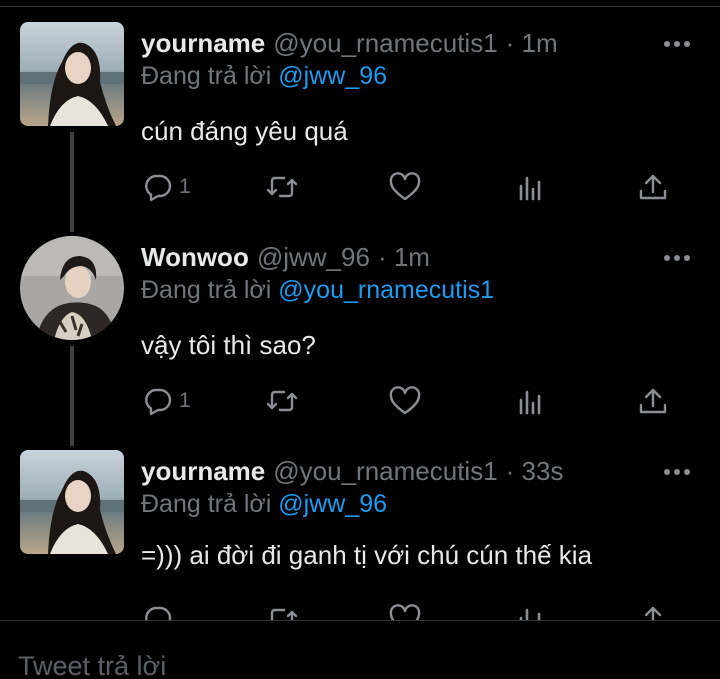 This screenshot has width=720, height=679. I want to click on reply-composer: Tweet trả lời, so click(360, 650).